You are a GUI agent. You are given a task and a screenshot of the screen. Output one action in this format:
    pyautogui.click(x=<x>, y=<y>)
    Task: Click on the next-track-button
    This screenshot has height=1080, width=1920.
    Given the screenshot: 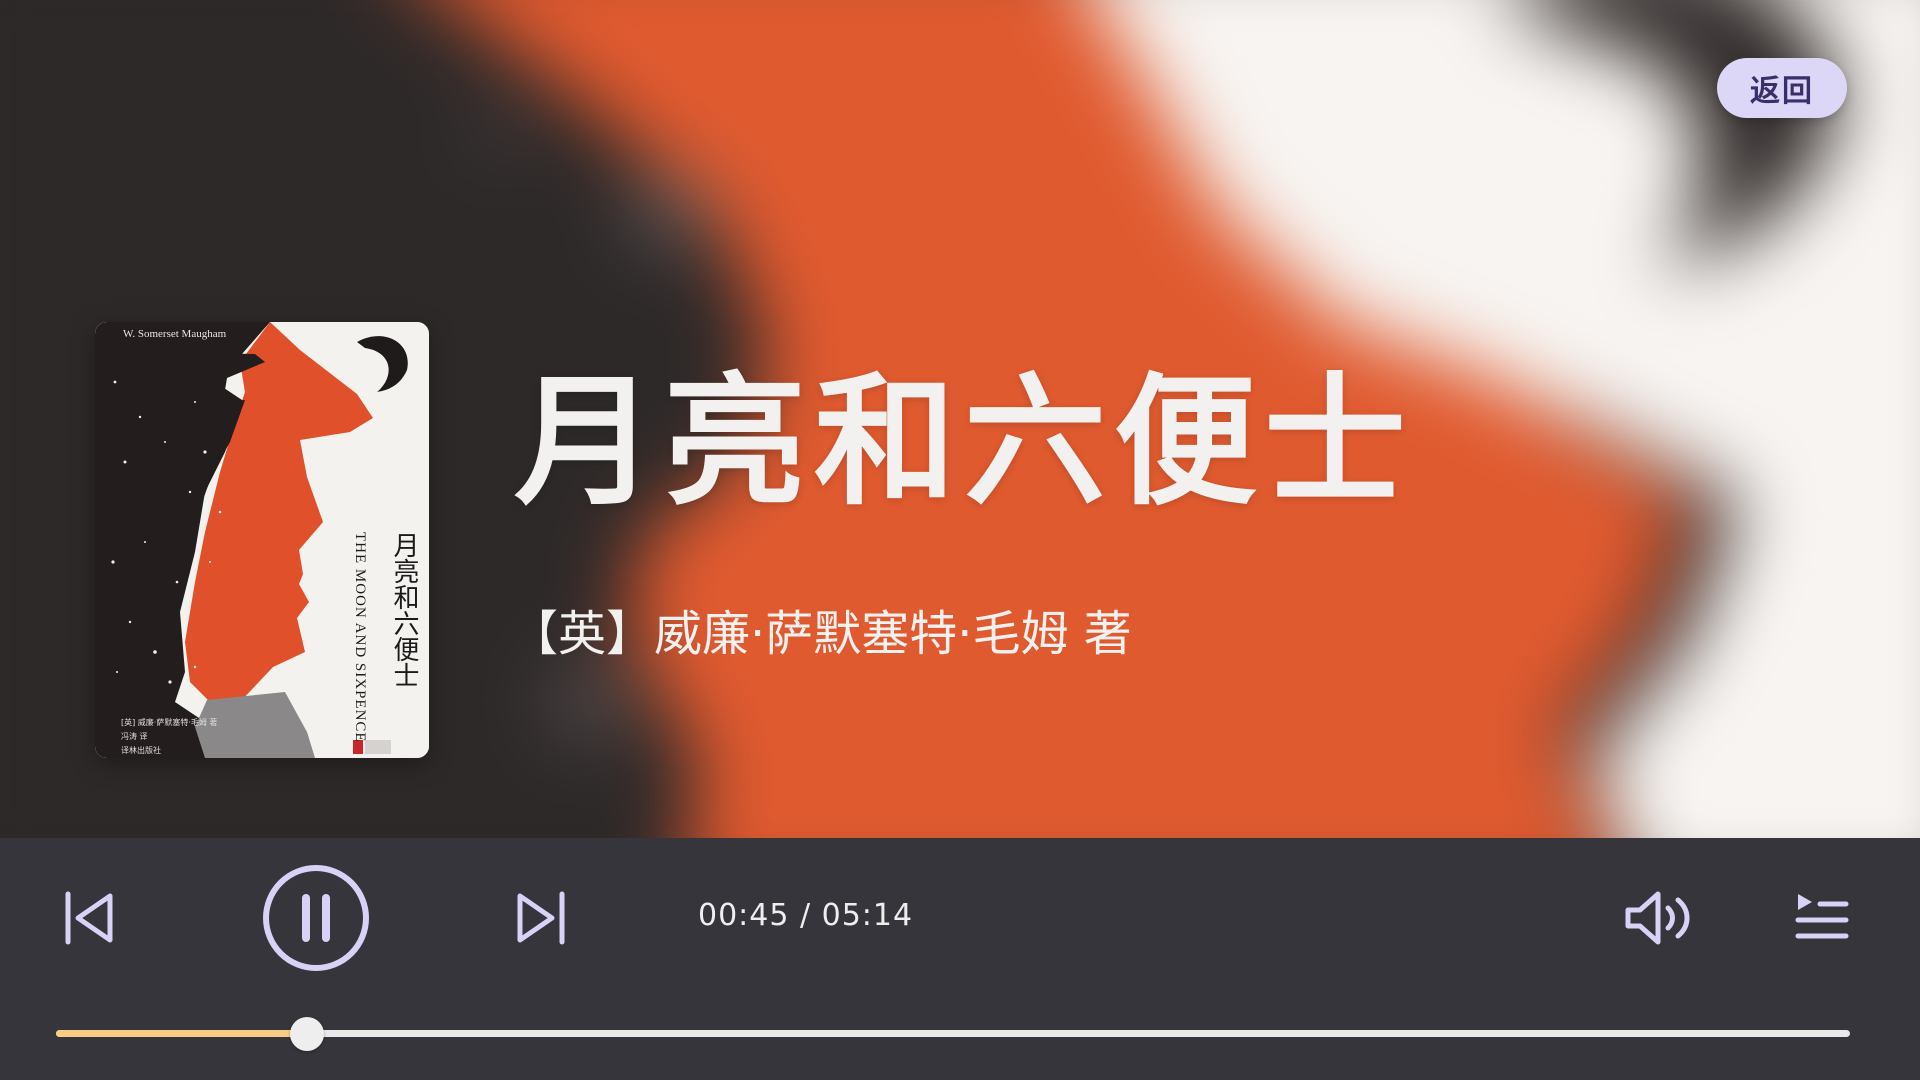 What is the action you would take?
    pyautogui.click(x=542, y=918)
    